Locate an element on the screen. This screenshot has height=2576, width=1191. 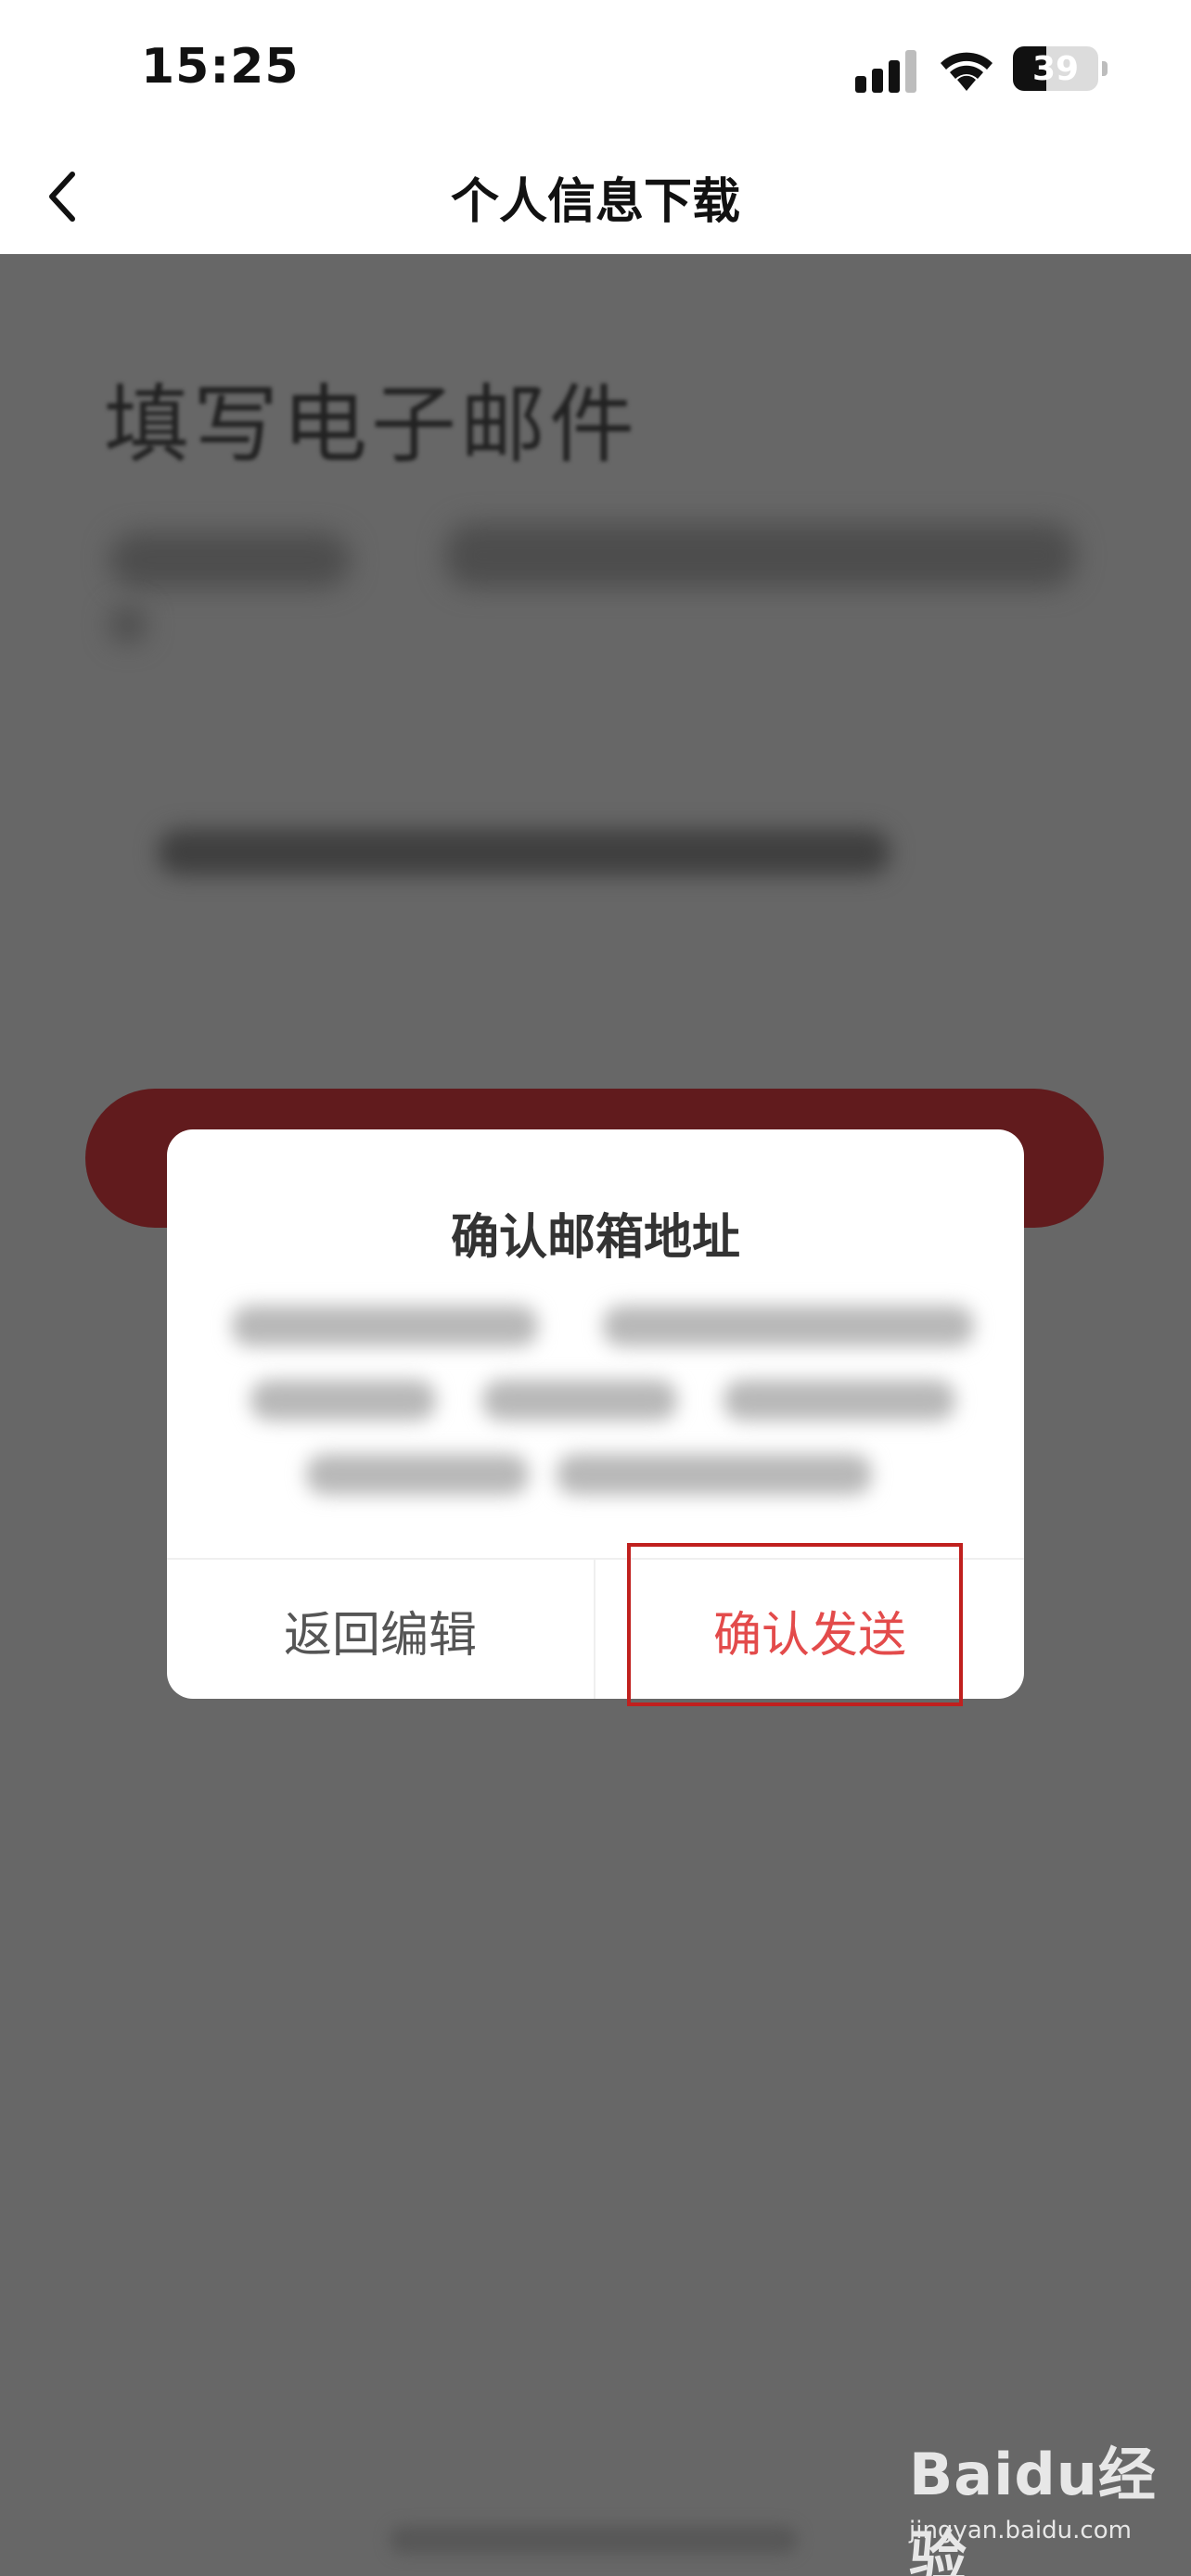
chevron-left-icon is located at coordinates (63, 196).